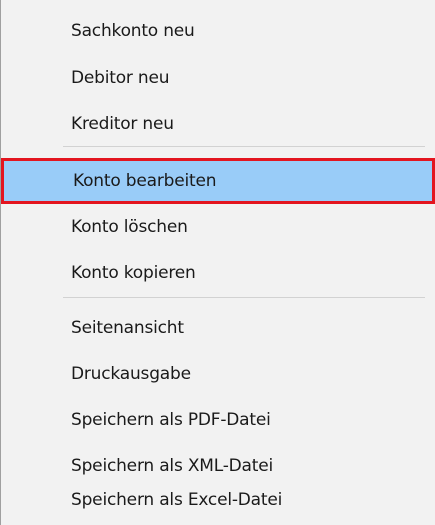 This screenshot has width=435, height=525. Describe the element at coordinates (171, 420) in the screenshot. I see `menu-item-label: Speichern als PDF-Datei` at that location.